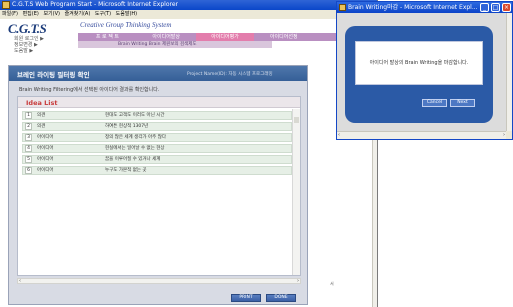  Describe the element at coordinates (159, 102) in the screenshot. I see `idea-list-header: Idea List` at that location.